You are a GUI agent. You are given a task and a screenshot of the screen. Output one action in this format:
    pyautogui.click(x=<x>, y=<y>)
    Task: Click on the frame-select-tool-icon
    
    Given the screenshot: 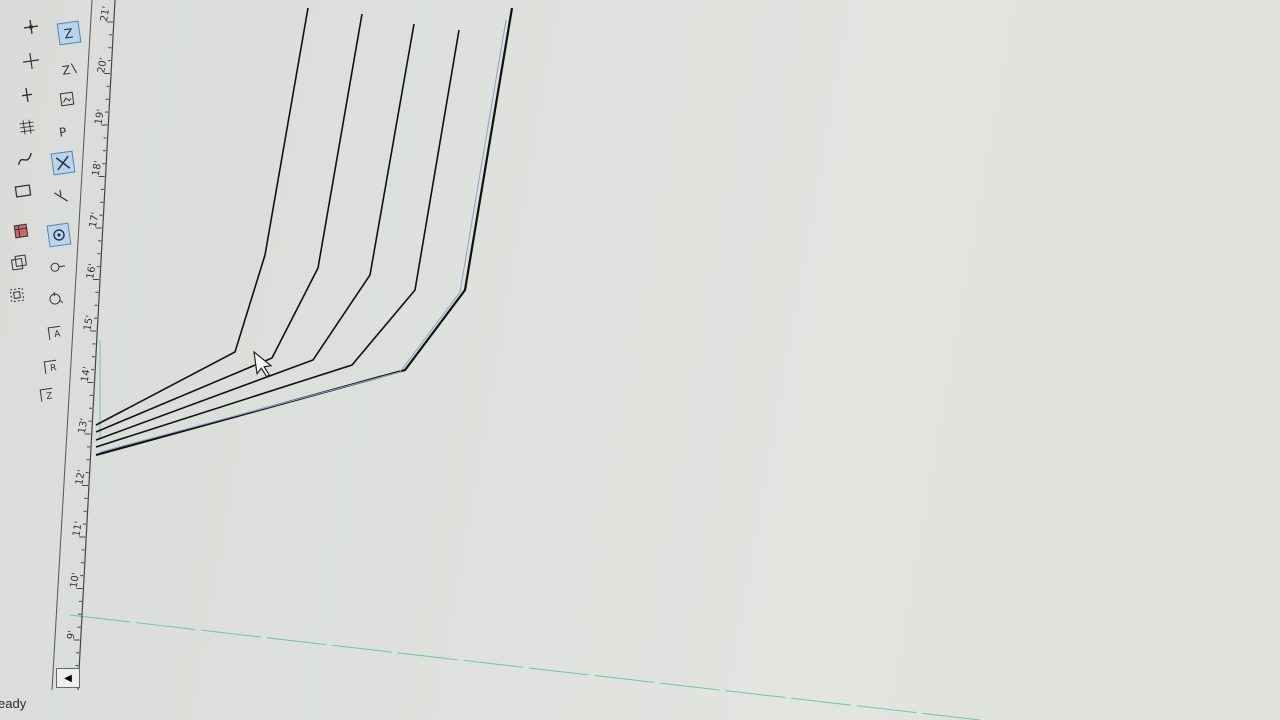 What is the action you would take?
    pyautogui.click(x=17, y=295)
    